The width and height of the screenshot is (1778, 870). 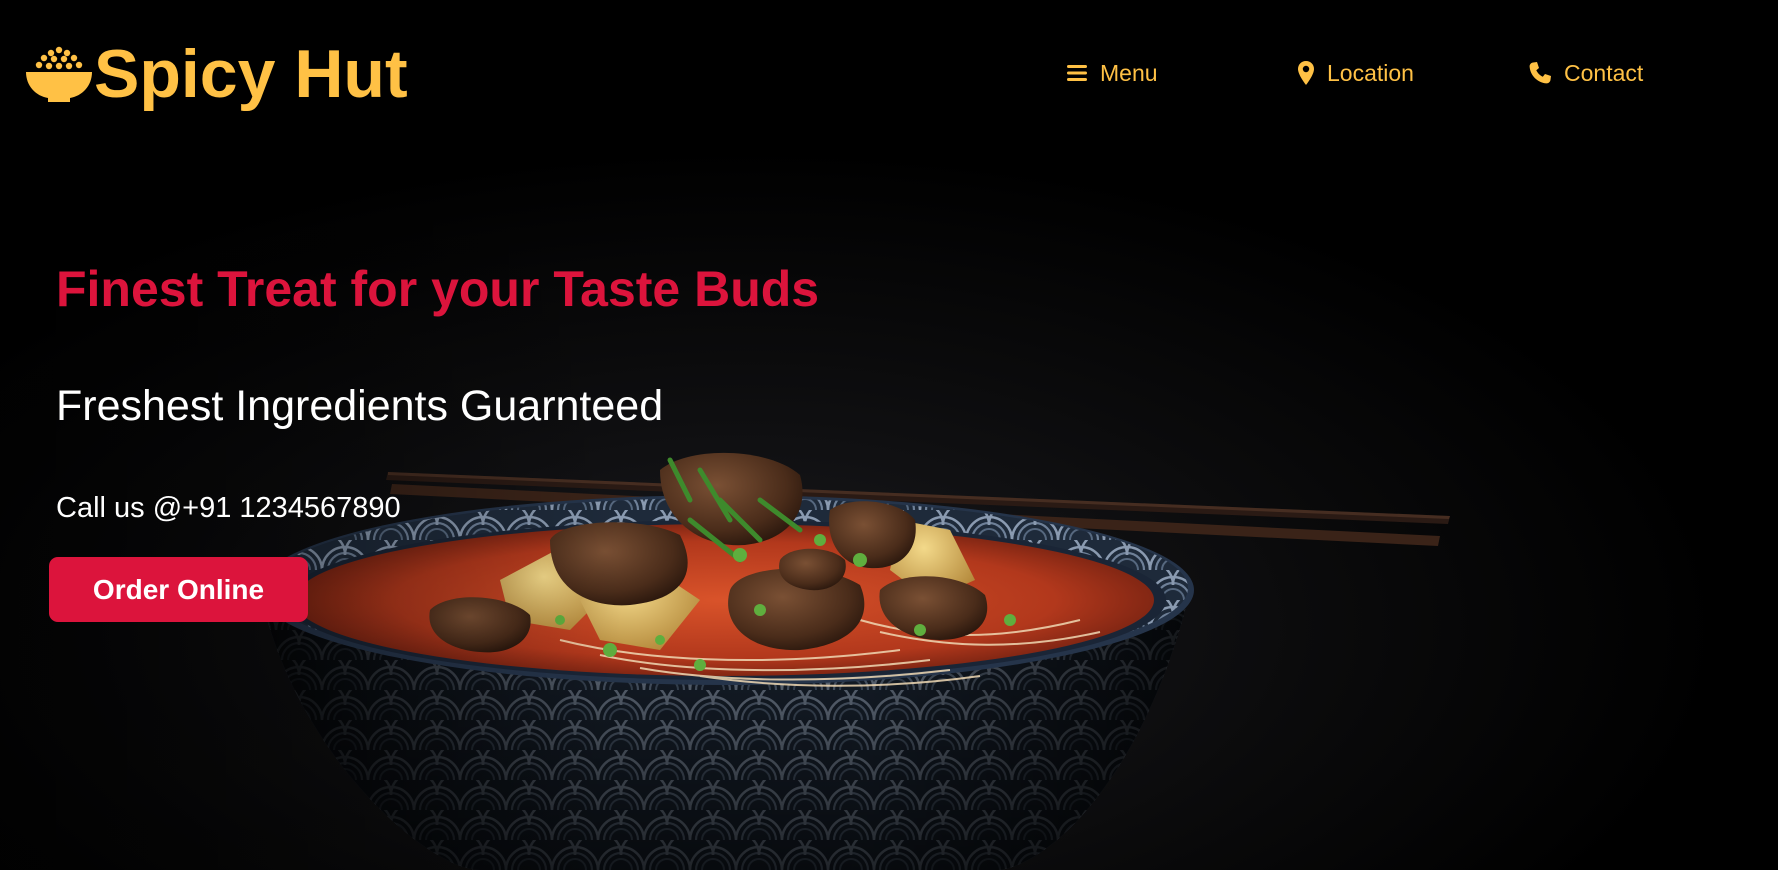 I want to click on nav-item-contact: Contact, so click(x=1585, y=73).